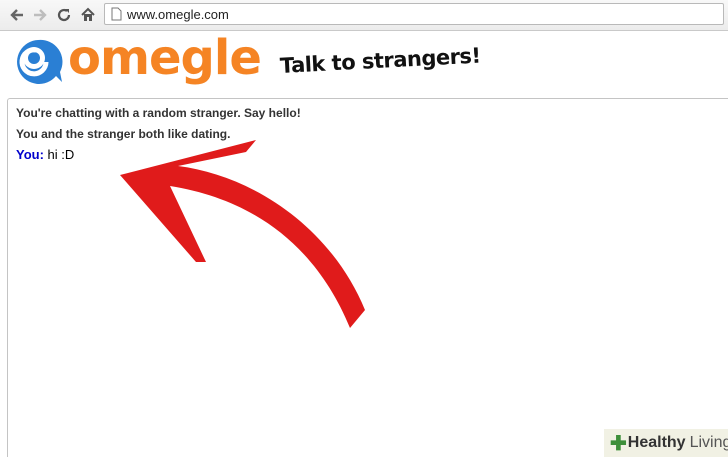  Describe the element at coordinates (618, 443) in the screenshot. I see `plus-icon: ✚` at that location.